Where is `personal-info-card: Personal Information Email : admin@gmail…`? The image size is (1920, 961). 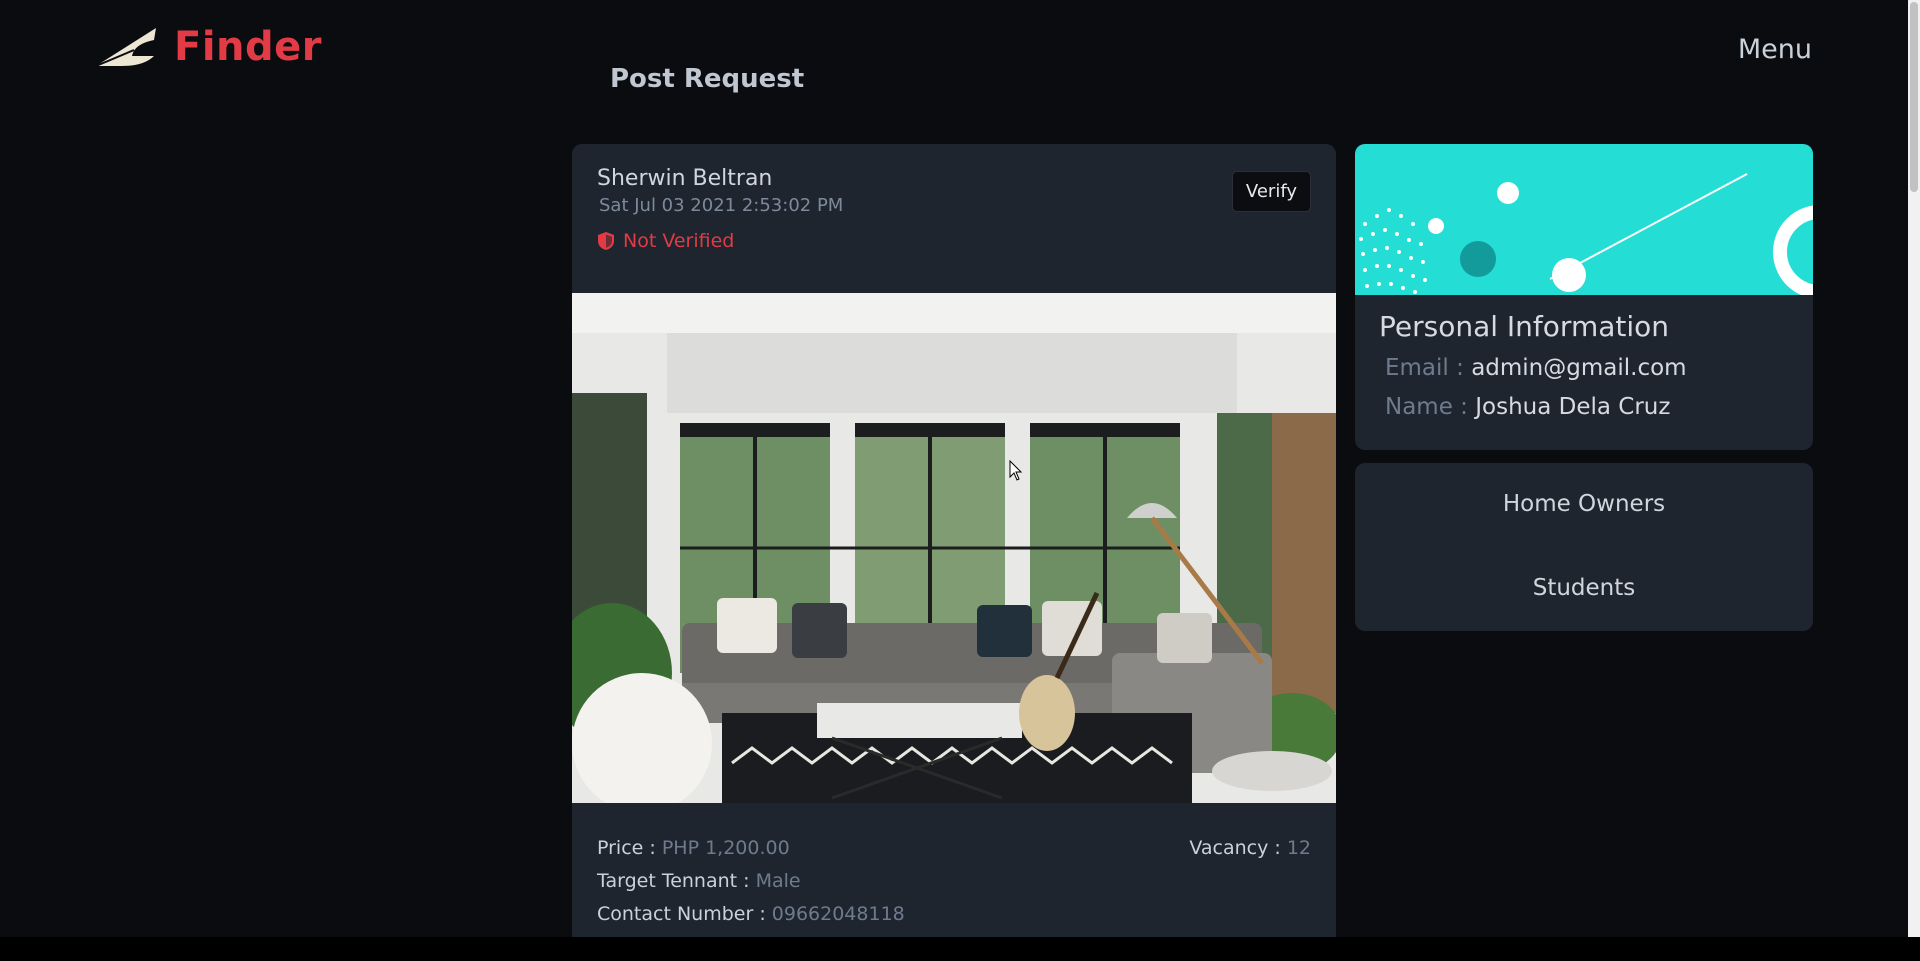
personal-info-card: Personal Information Email : admin@gmail… is located at coordinates (1584, 297).